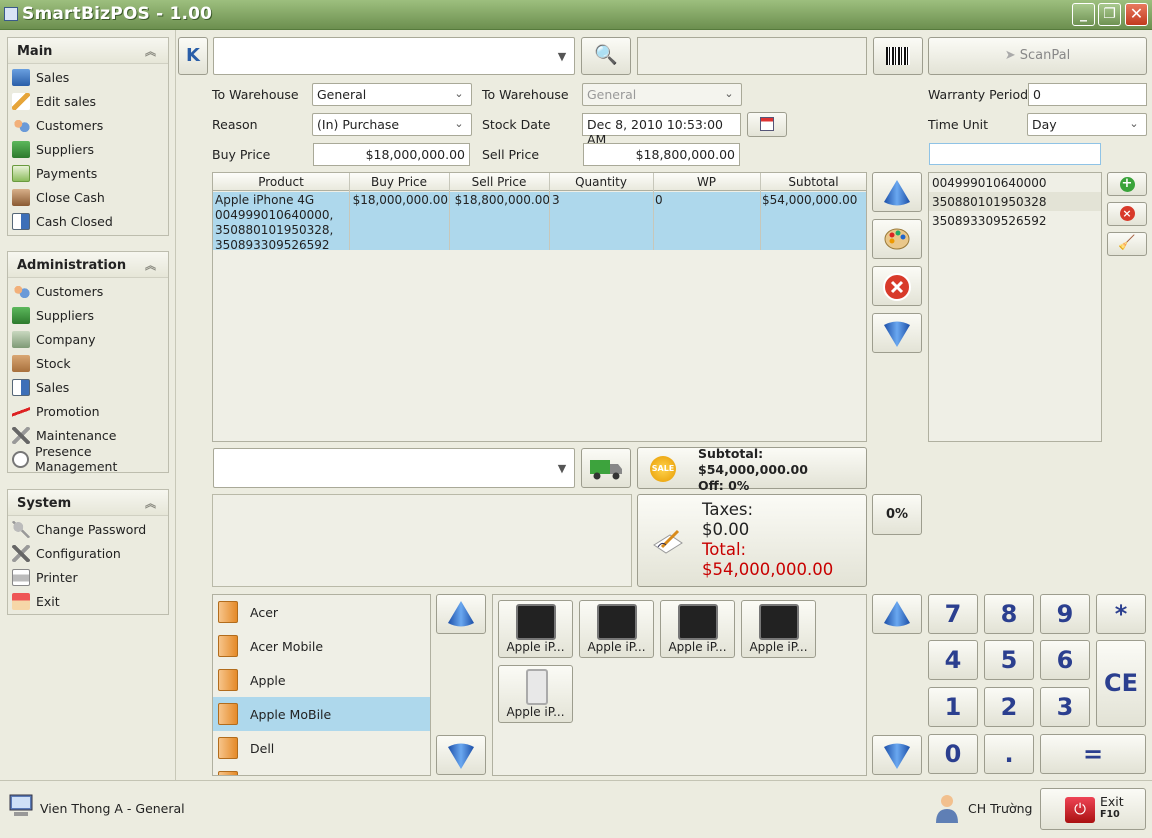  Describe the element at coordinates (88, 149) in the screenshot. I see `sidebar-item-suppliers: Suppliers` at that location.